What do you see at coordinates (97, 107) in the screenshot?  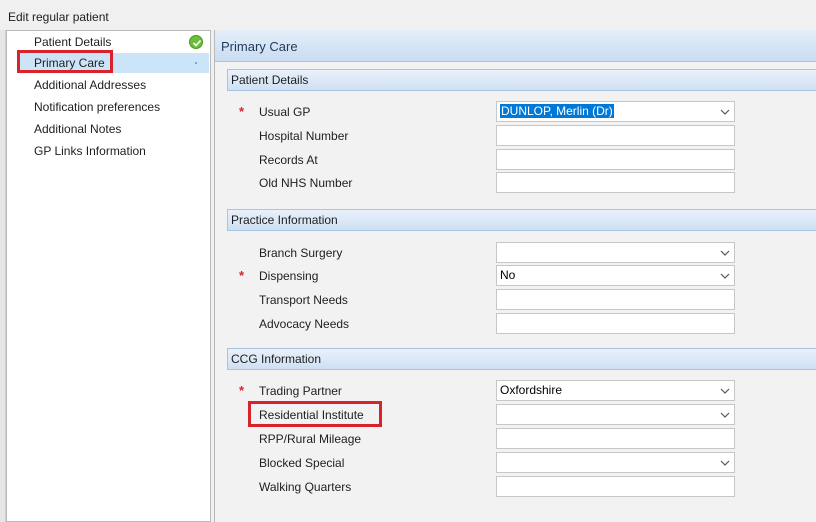 I see `nav-item-label: Notification preferences` at bounding box center [97, 107].